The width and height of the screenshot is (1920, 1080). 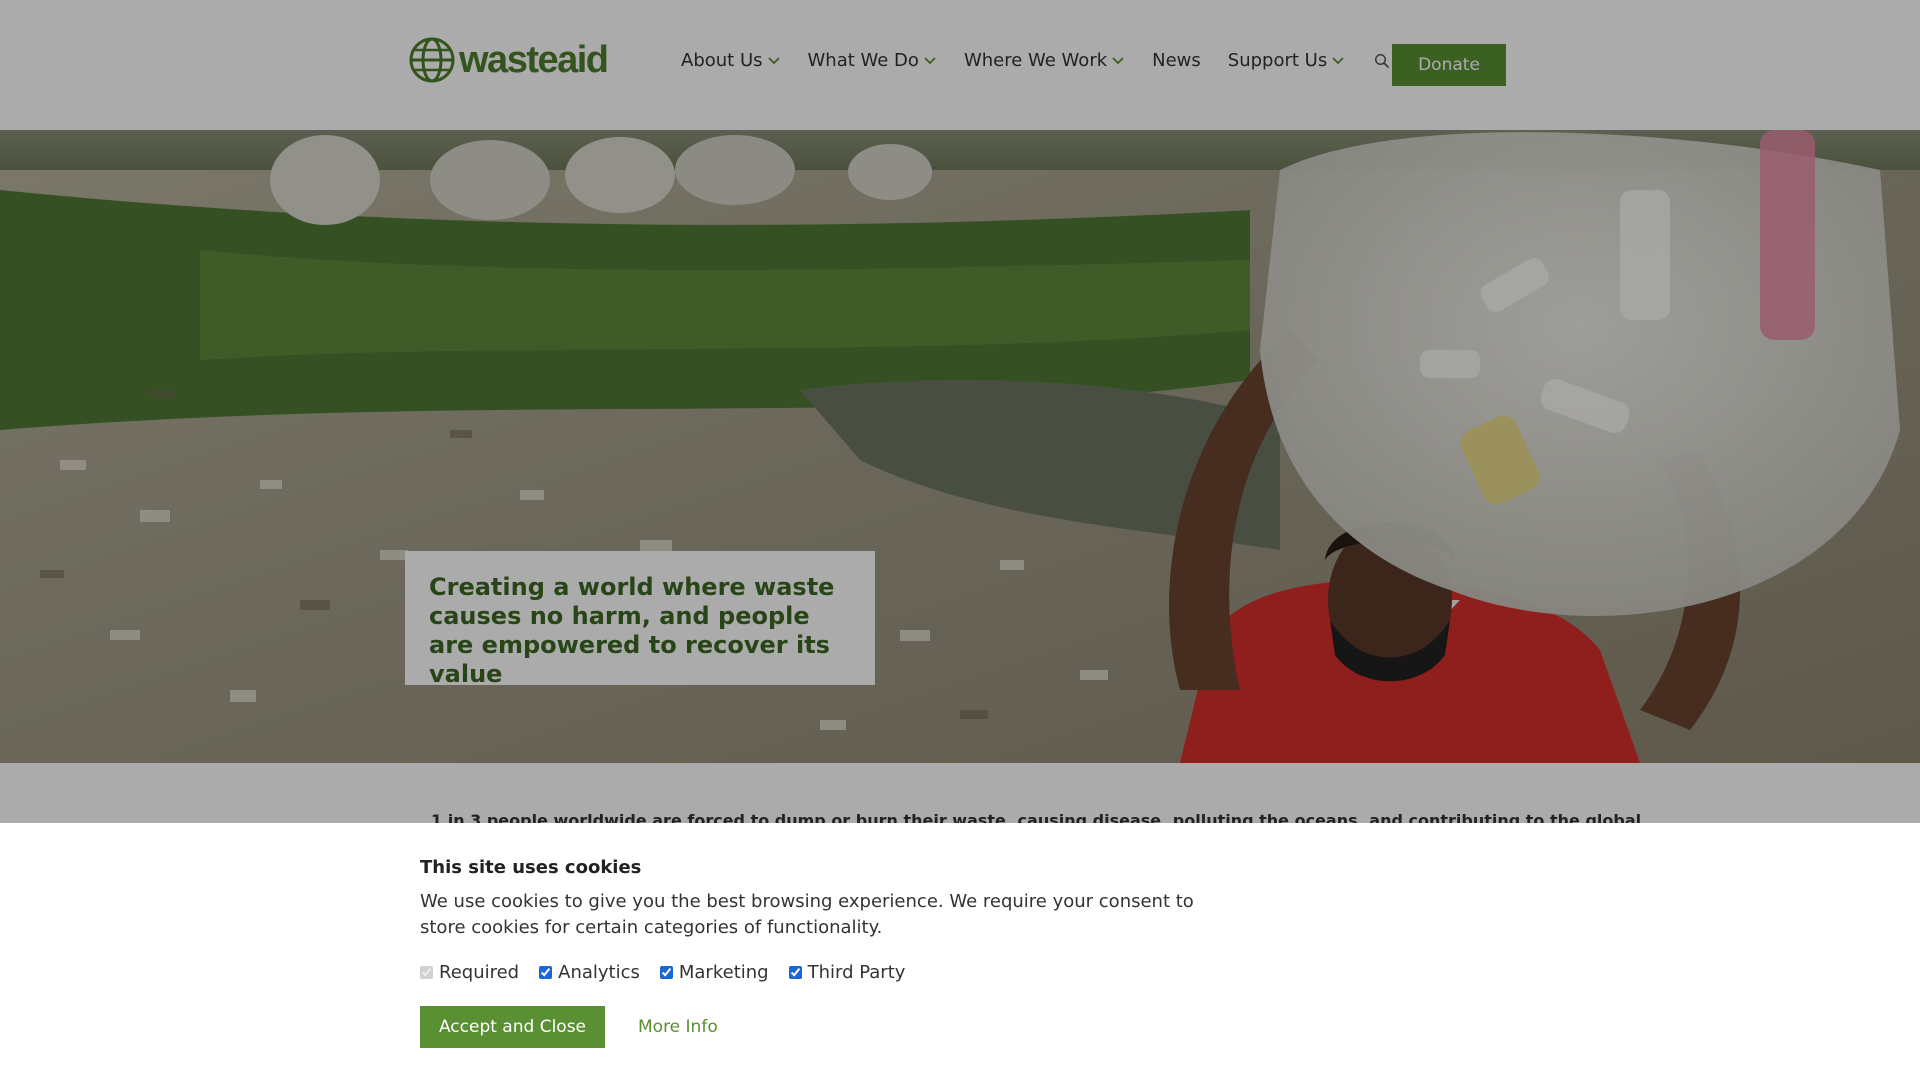 I want to click on option-label: Required, so click(x=479, y=972).